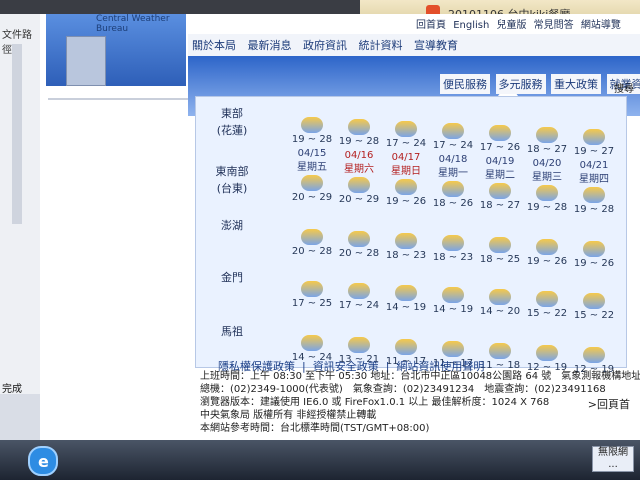 This screenshot has width=640, height=480. Describe the element at coordinates (232, 286) in the screenshot. I see `station-label: 金門` at that location.